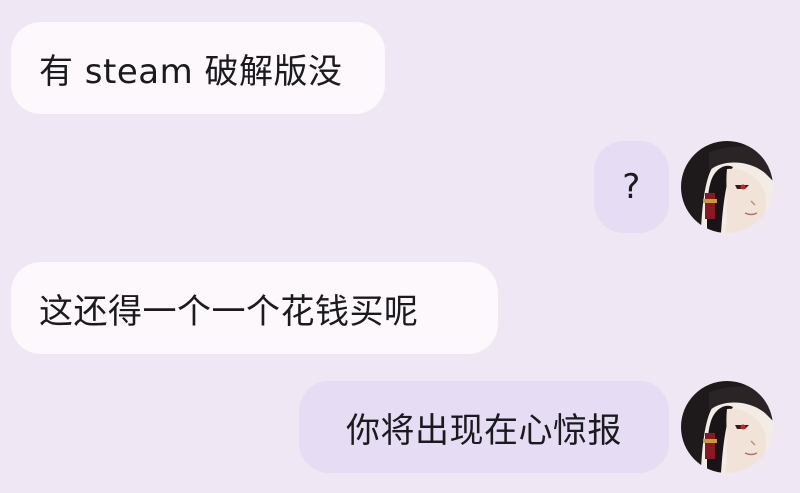 This screenshot has width=800, height=493. I want to click on message-bubble-incoming: 这还得一个一个花钱买呢, so click(254, 308).